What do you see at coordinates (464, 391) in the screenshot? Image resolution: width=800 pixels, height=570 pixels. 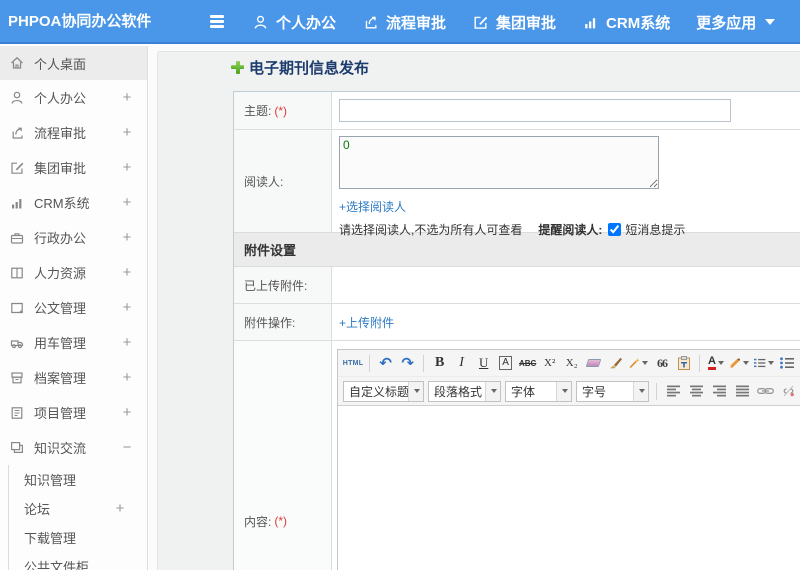 I see `paragraph-format-select: 段落格式` at bounding box center [464, 391].